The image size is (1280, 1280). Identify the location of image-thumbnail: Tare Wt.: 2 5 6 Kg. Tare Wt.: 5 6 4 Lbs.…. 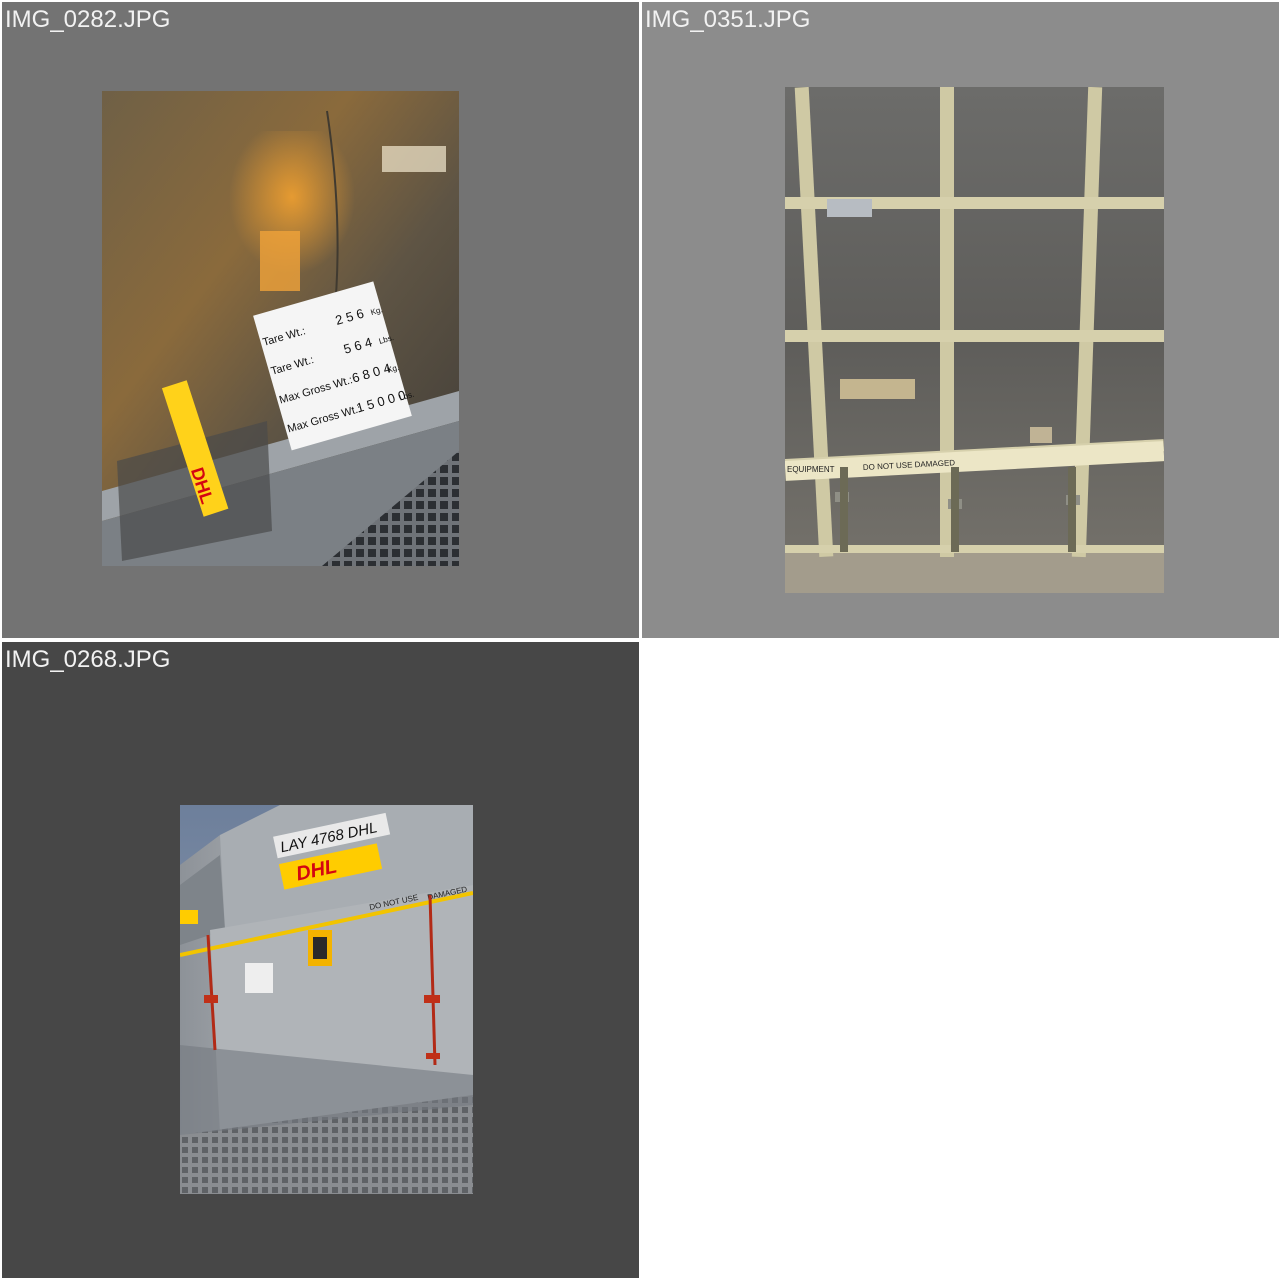
(280, 328).